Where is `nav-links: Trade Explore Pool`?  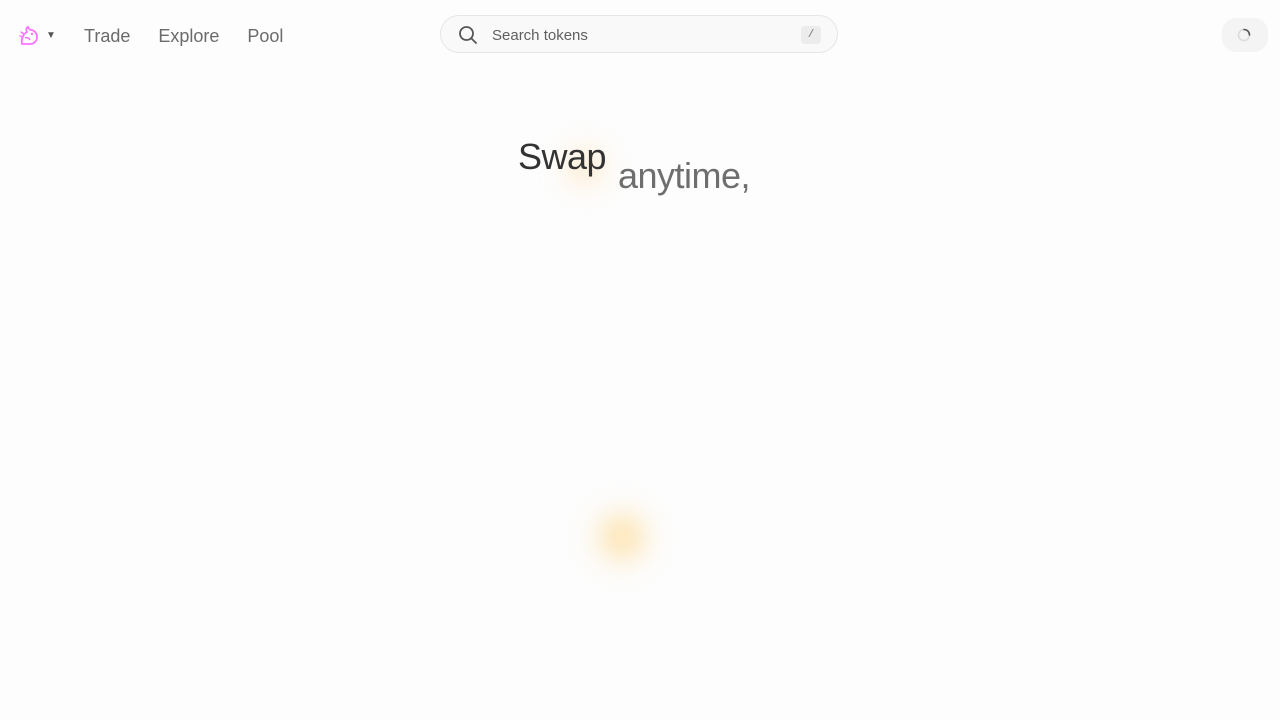 nav-links: Trade Explore Pool is located at coordinates (183, 36).